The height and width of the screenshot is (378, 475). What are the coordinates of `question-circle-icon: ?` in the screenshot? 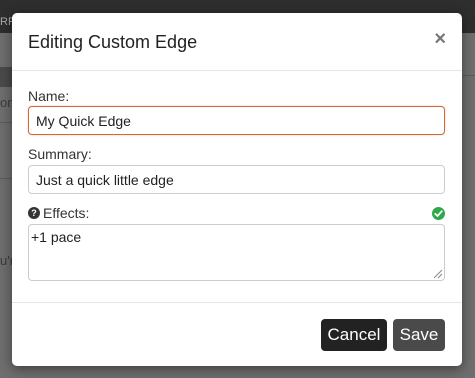 It's located at (34, 213).